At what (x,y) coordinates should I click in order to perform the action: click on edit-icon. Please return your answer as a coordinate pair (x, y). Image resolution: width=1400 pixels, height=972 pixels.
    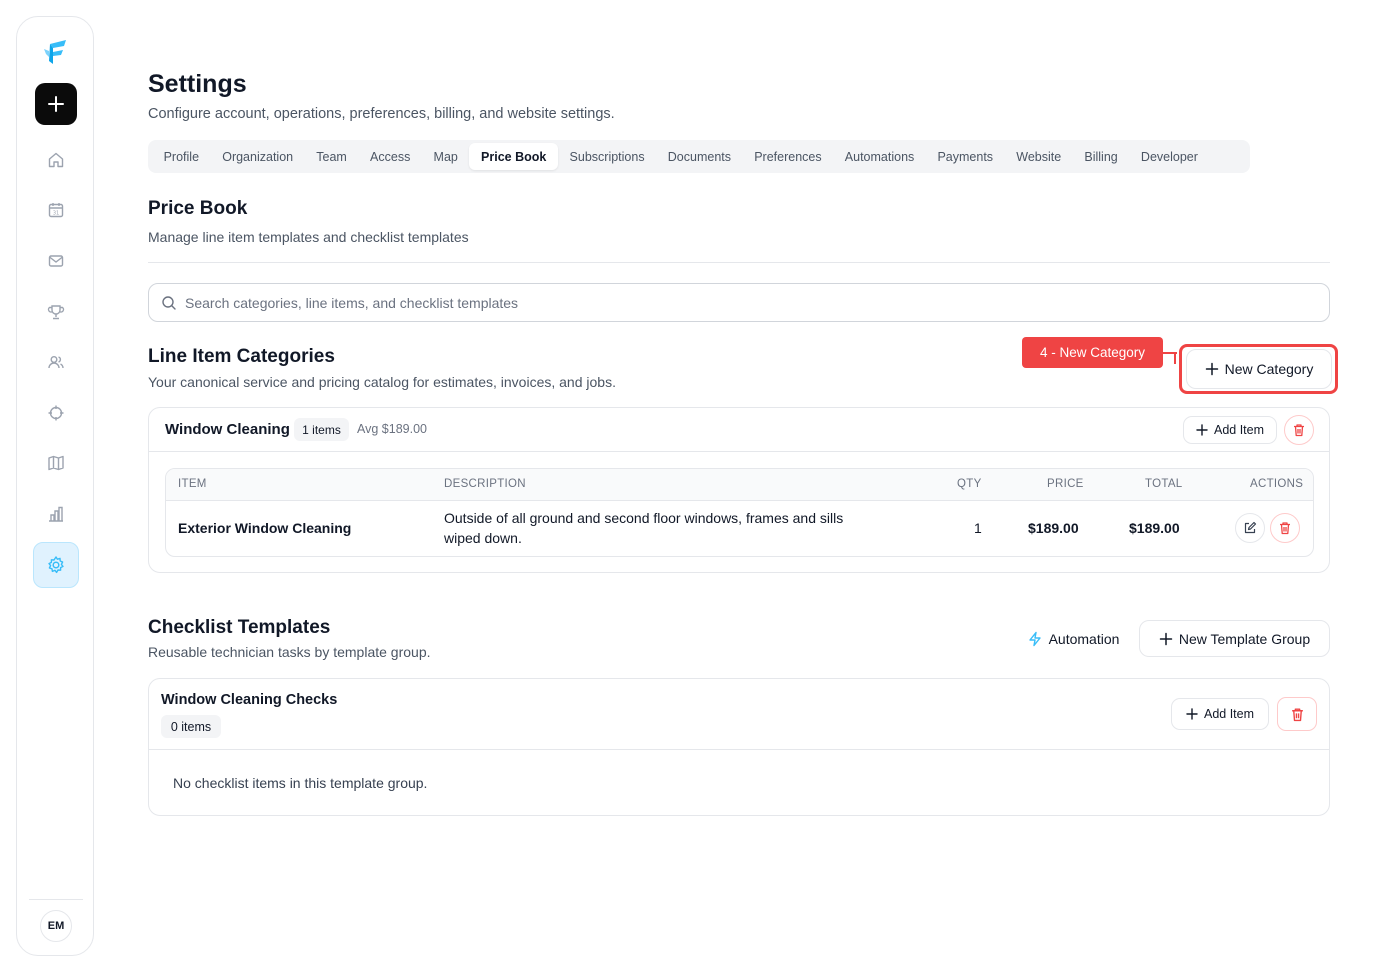
    Looking at the image, I should click on (1250, 527).